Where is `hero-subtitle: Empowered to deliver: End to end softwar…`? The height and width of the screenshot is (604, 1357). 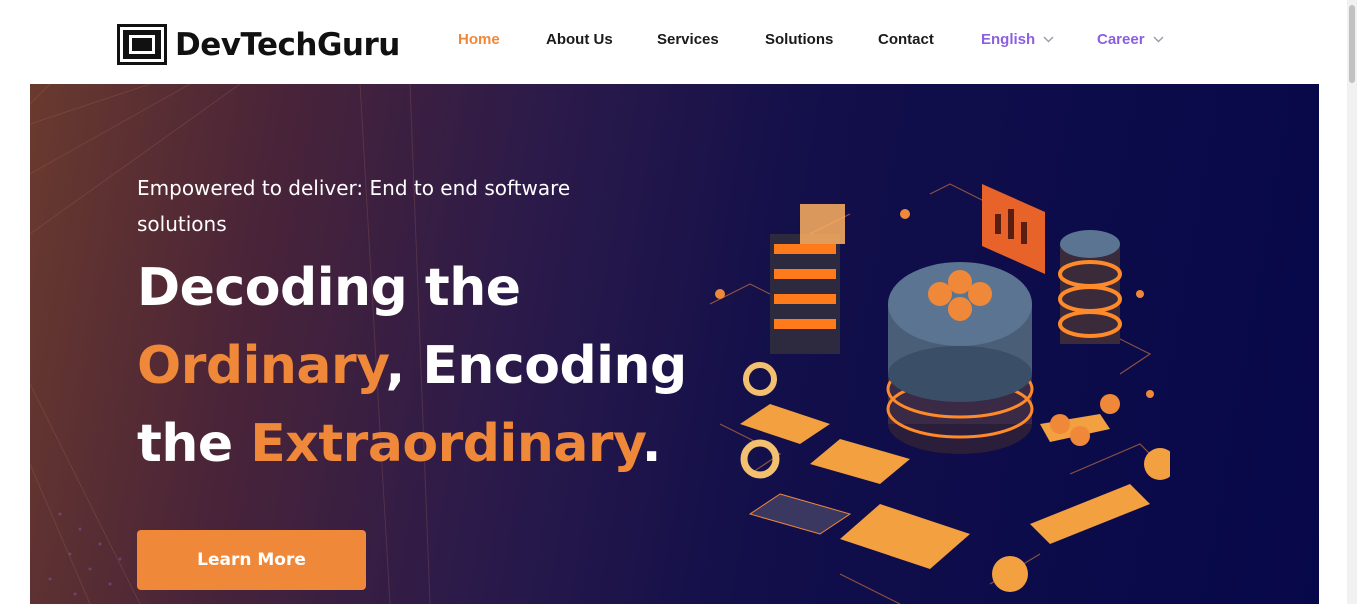
hero-subtitle: Empowered to deliver: End to end softwar… is located at coordinates (354, 206).